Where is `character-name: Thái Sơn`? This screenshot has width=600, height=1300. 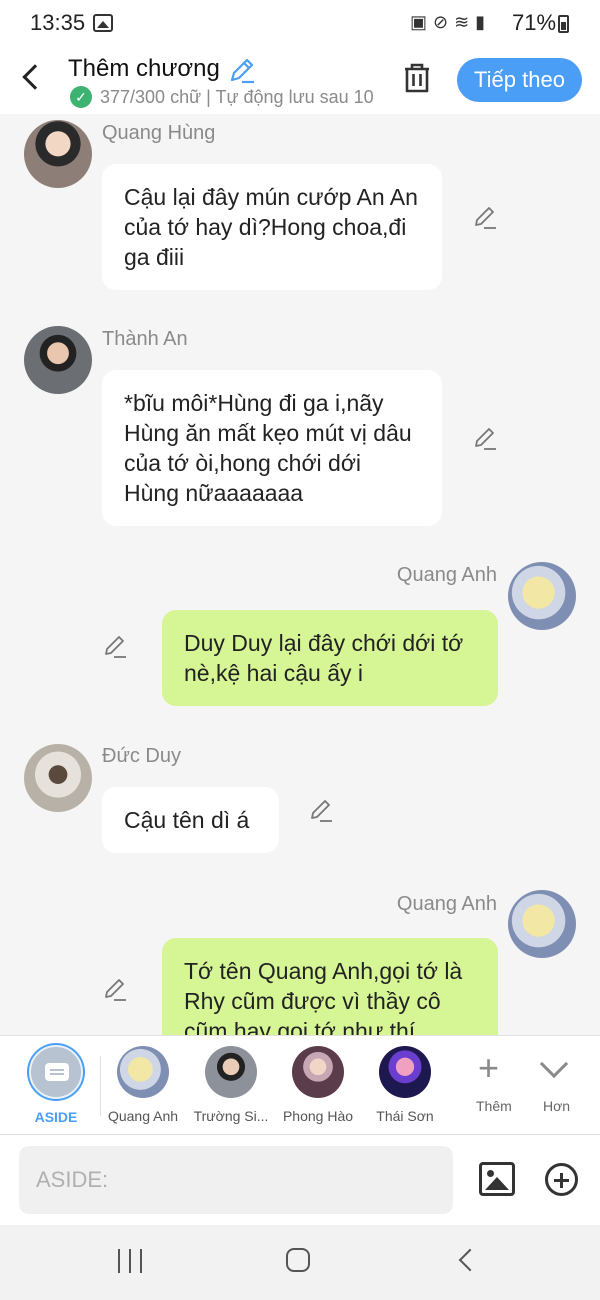 character-name: Thái Sơn is located at coordinates (405, 1116).